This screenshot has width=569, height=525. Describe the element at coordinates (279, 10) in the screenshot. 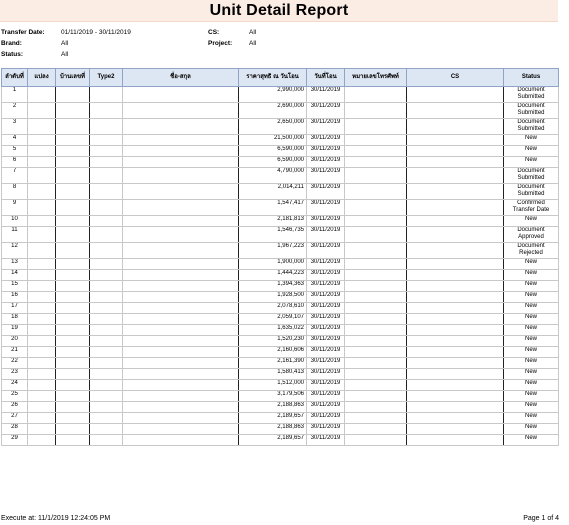

I see `report-title: Unit Detail Report` at that location.